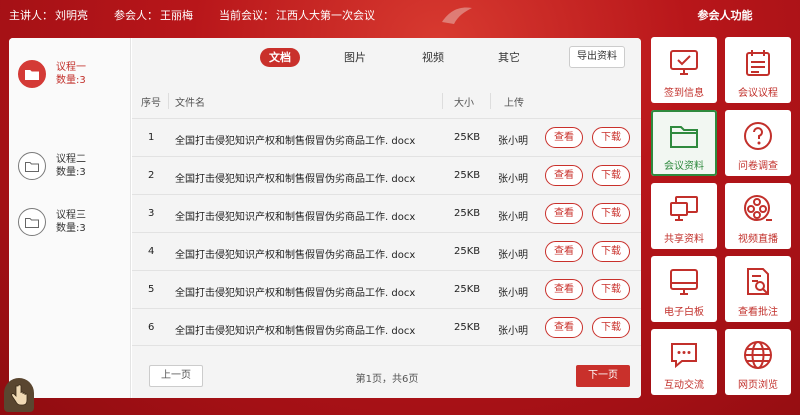 This screenshot has width=800, height=415. What do you see at coordinates (280, 57) in the screenshot?
I see `tab-documents: 文档` at bounding box center [280, 57].